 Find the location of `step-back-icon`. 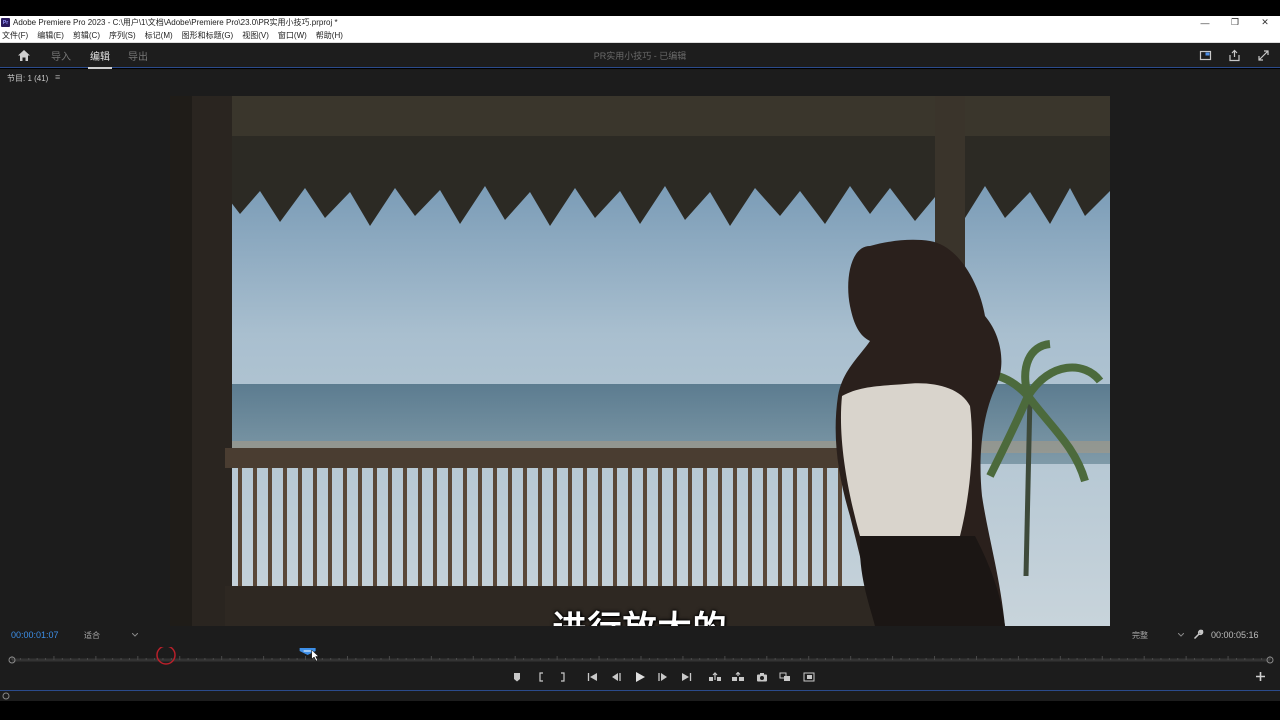

step-back-icon is located at coordinates (616, 677).